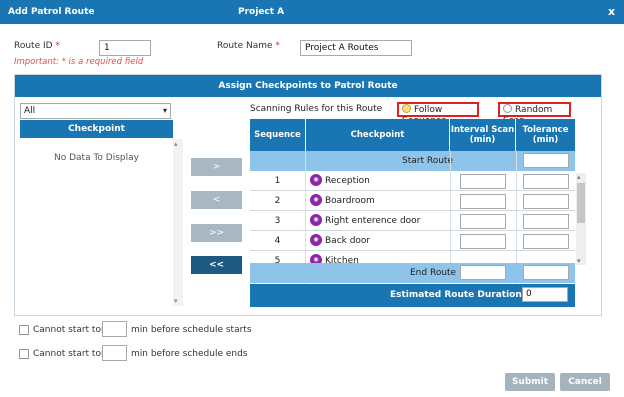  Describe the element at coordinates (406, 108) in the screenshot. I see `radio-selected-icon` at that location.